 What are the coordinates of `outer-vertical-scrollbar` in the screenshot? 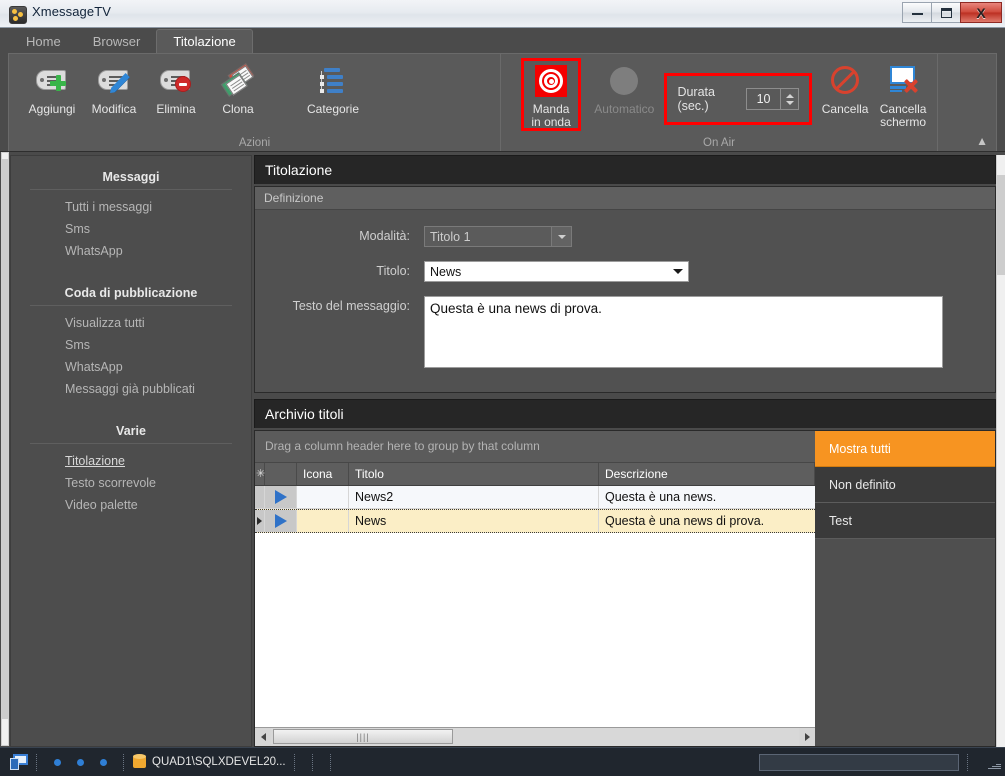 It's located at (5, 449).